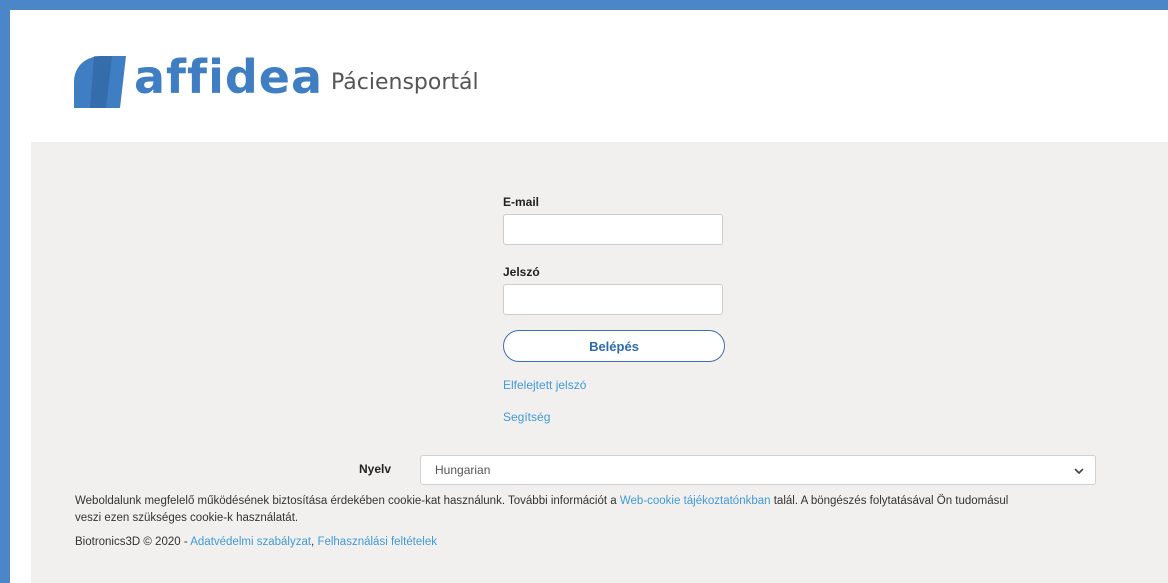 This screenshot has height=583, width=1168. Describe the element at coordinates (758, 470) in the screenshot. I see `language-select: Hungarian` at that location.